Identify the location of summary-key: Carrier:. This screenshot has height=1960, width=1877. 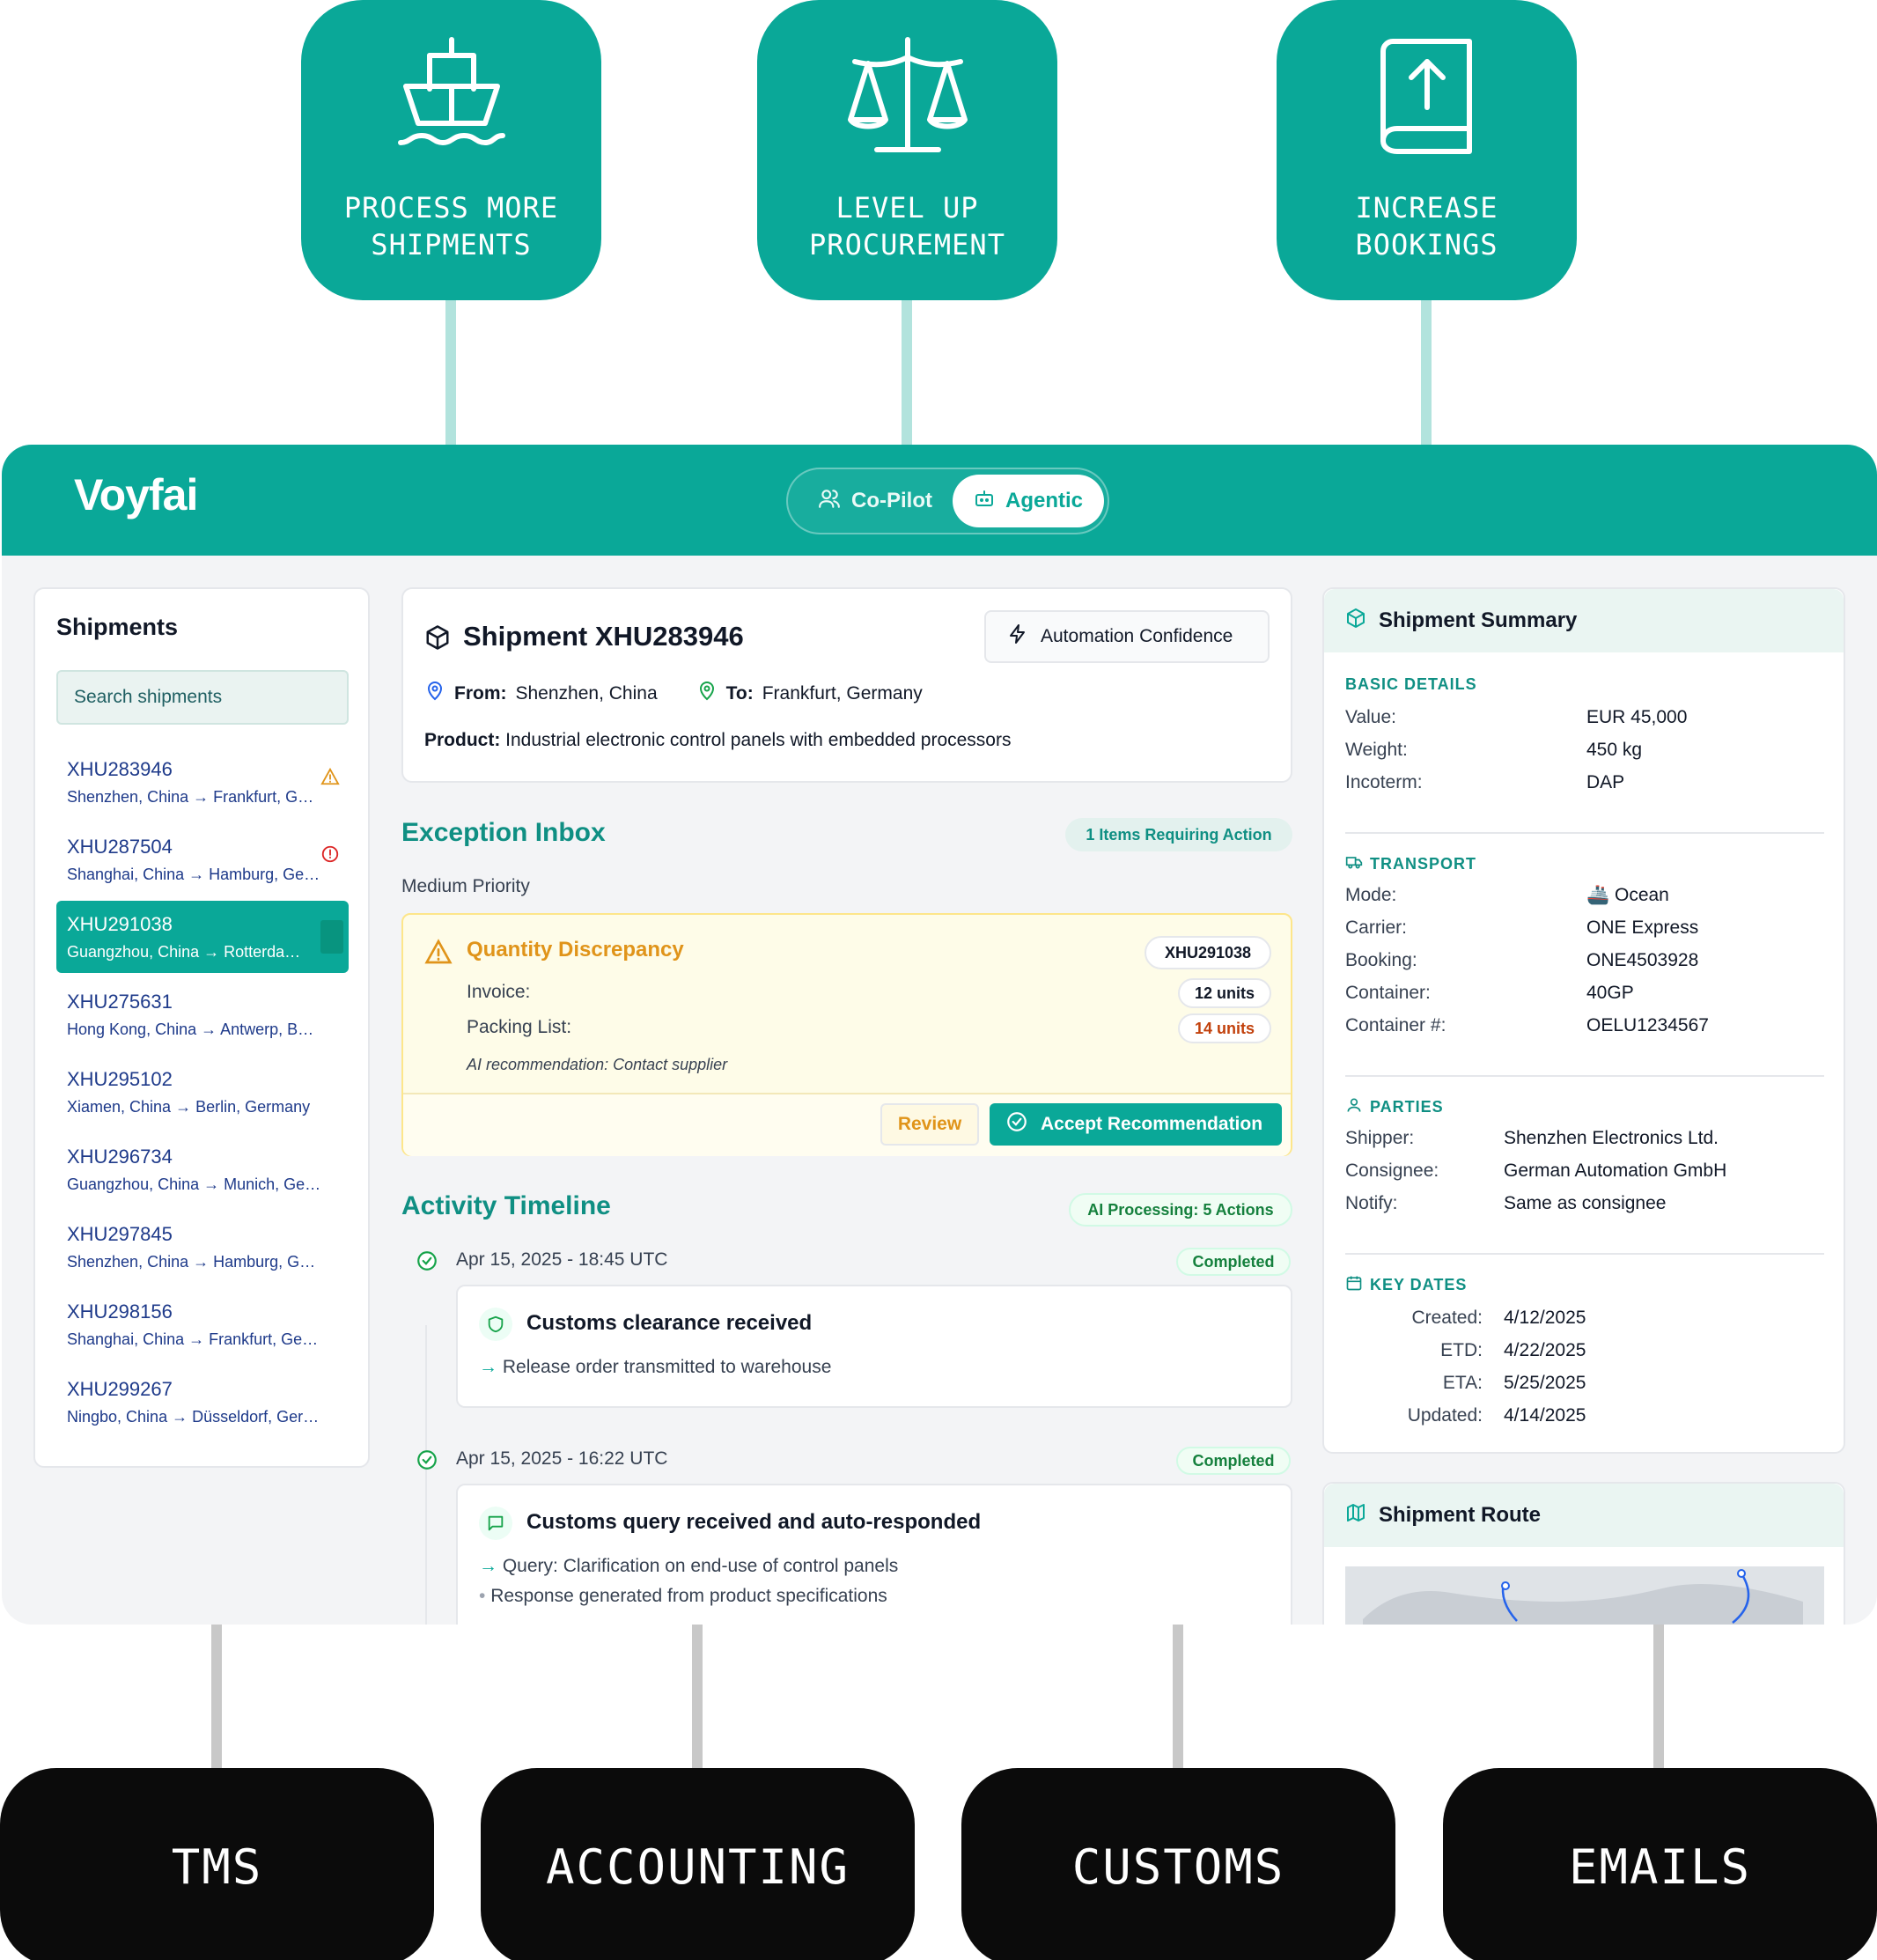
(1376, 927).